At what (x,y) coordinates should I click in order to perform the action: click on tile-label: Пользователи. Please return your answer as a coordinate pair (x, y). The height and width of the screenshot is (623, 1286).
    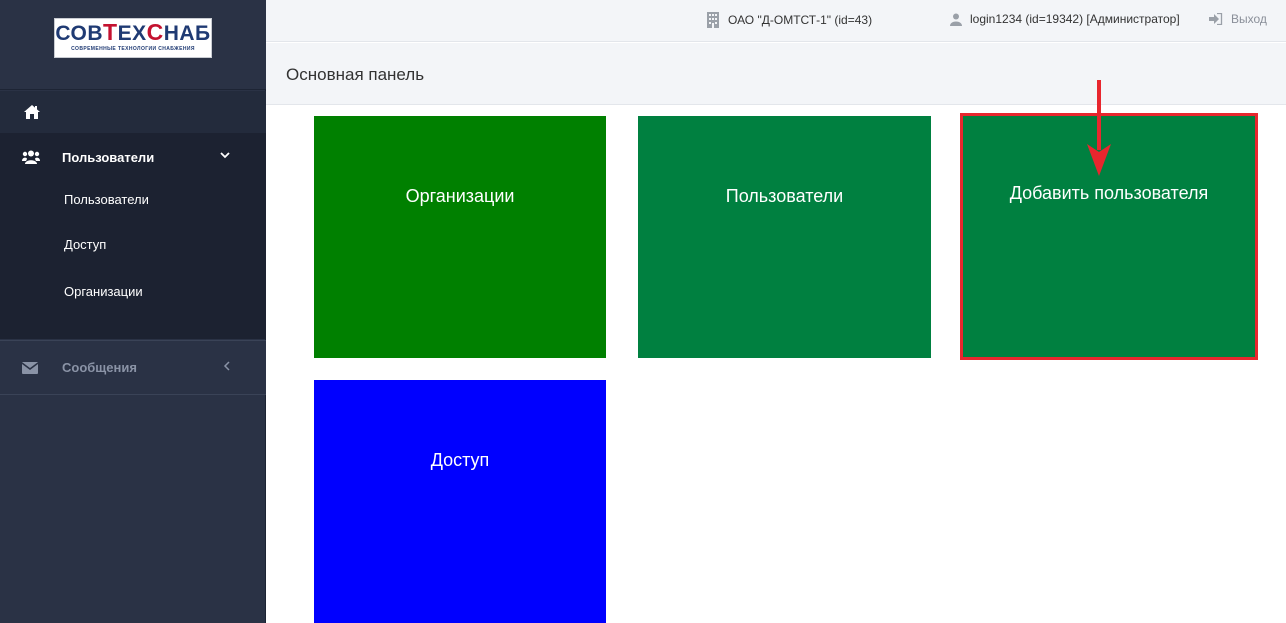
    Looking at the image, I should click on (784, 196).